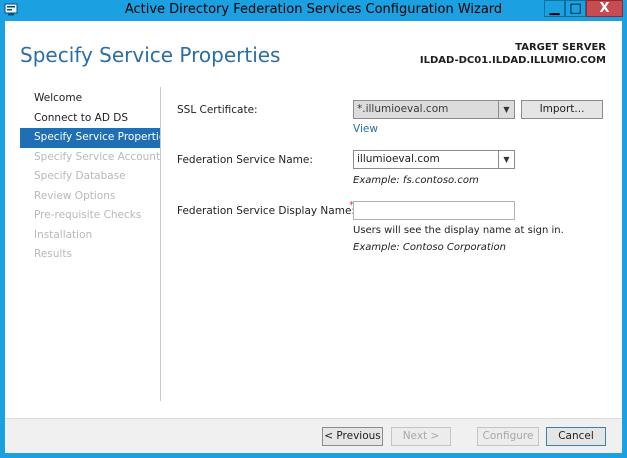 The width and height of the screenshot is (627, 458). Describe the element at coordinates (150, 55) in the screenshot. I see `page-title: Specify Service Properties` at that location.